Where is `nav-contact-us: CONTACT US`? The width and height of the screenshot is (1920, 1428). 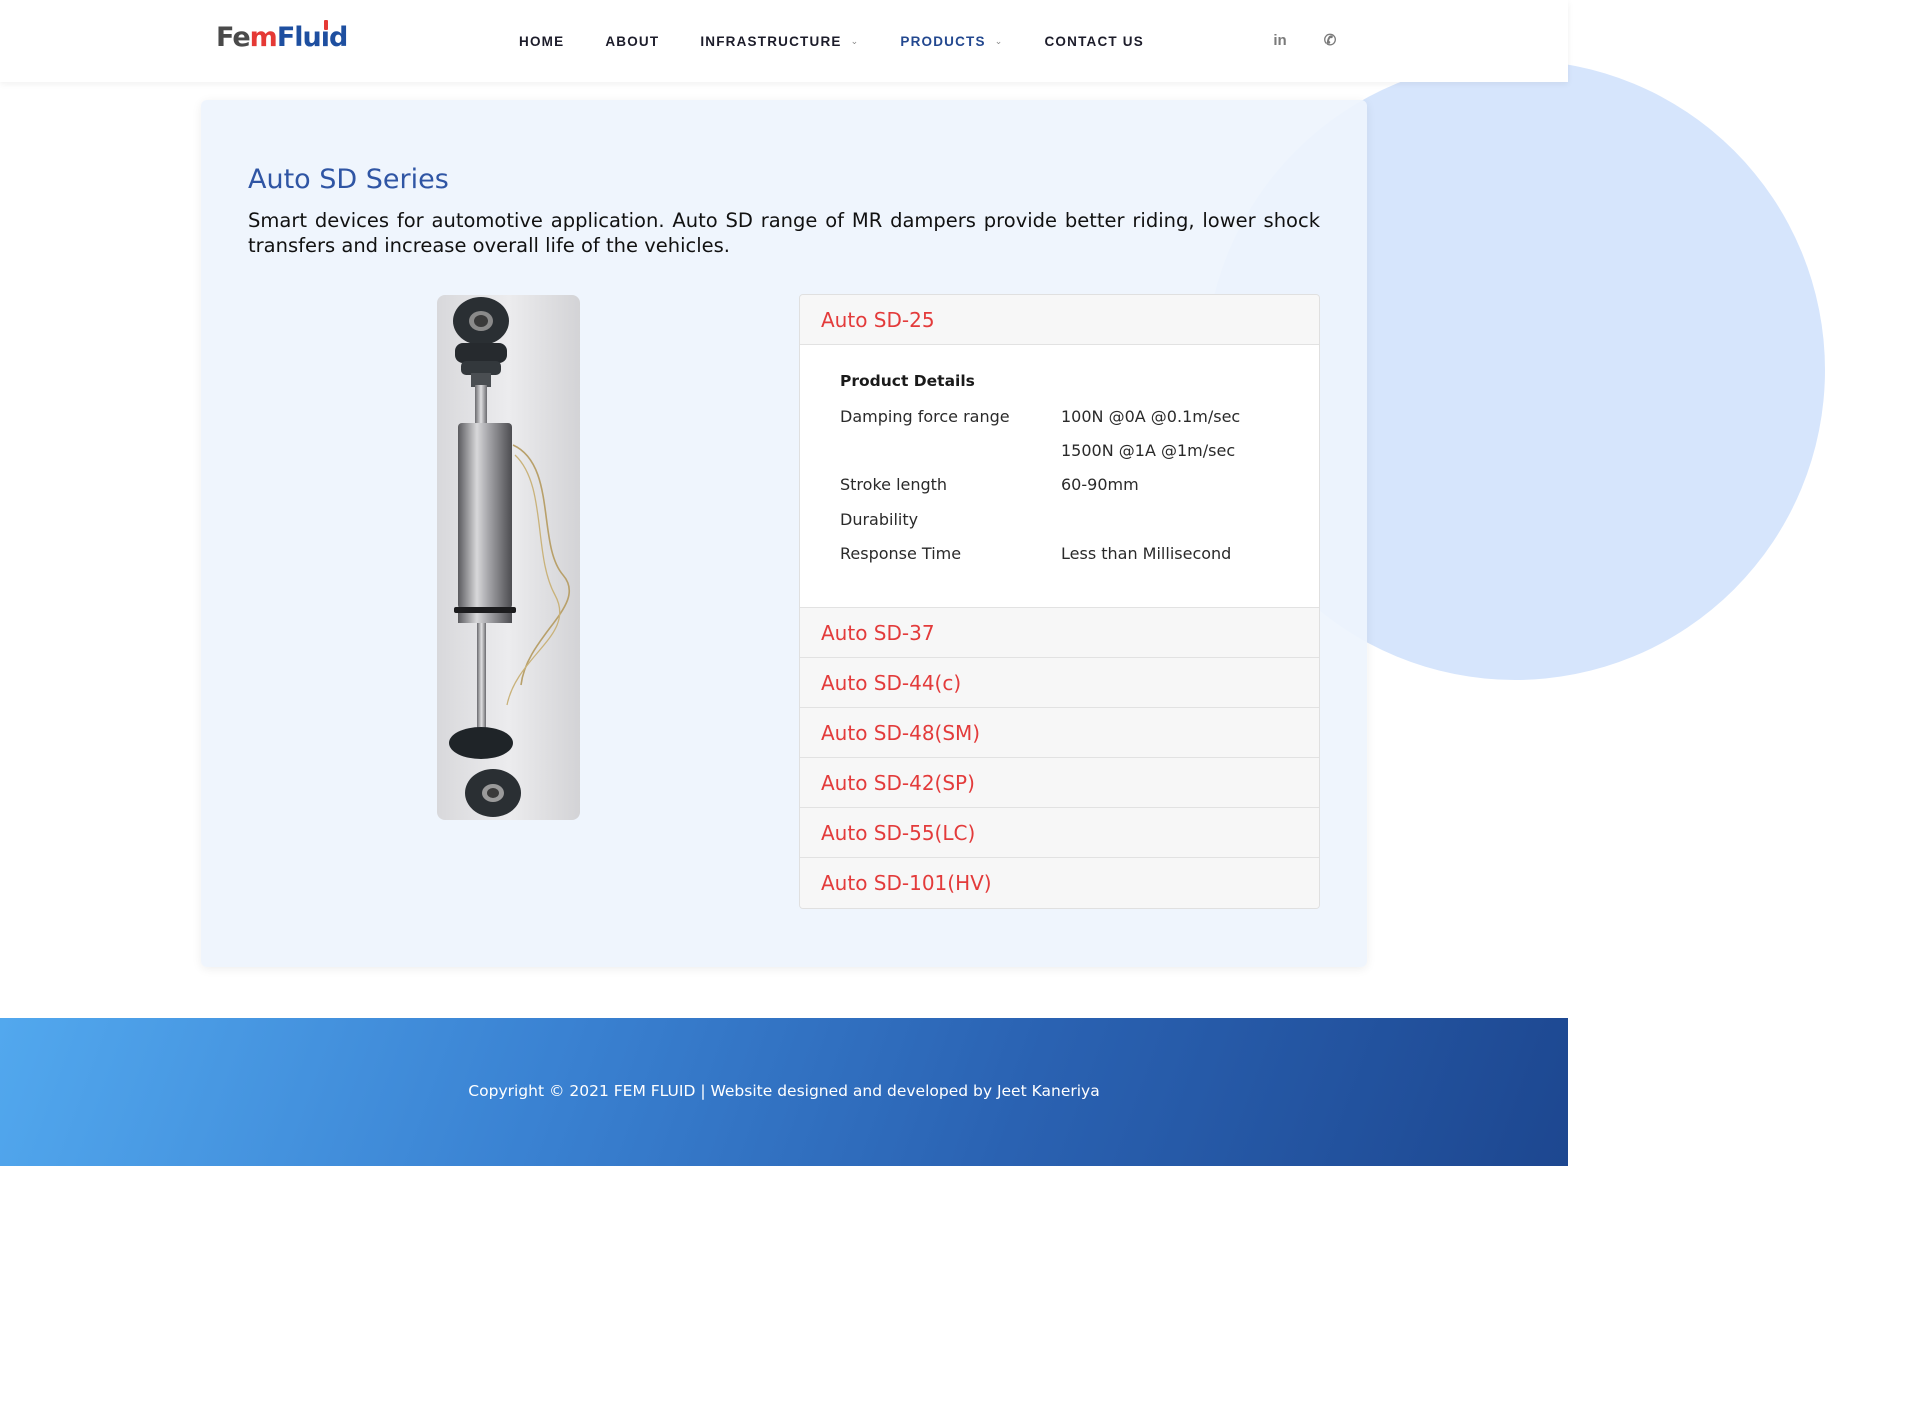
nav-contact-us: CONTACT US is located at coordinates (1094, 41).